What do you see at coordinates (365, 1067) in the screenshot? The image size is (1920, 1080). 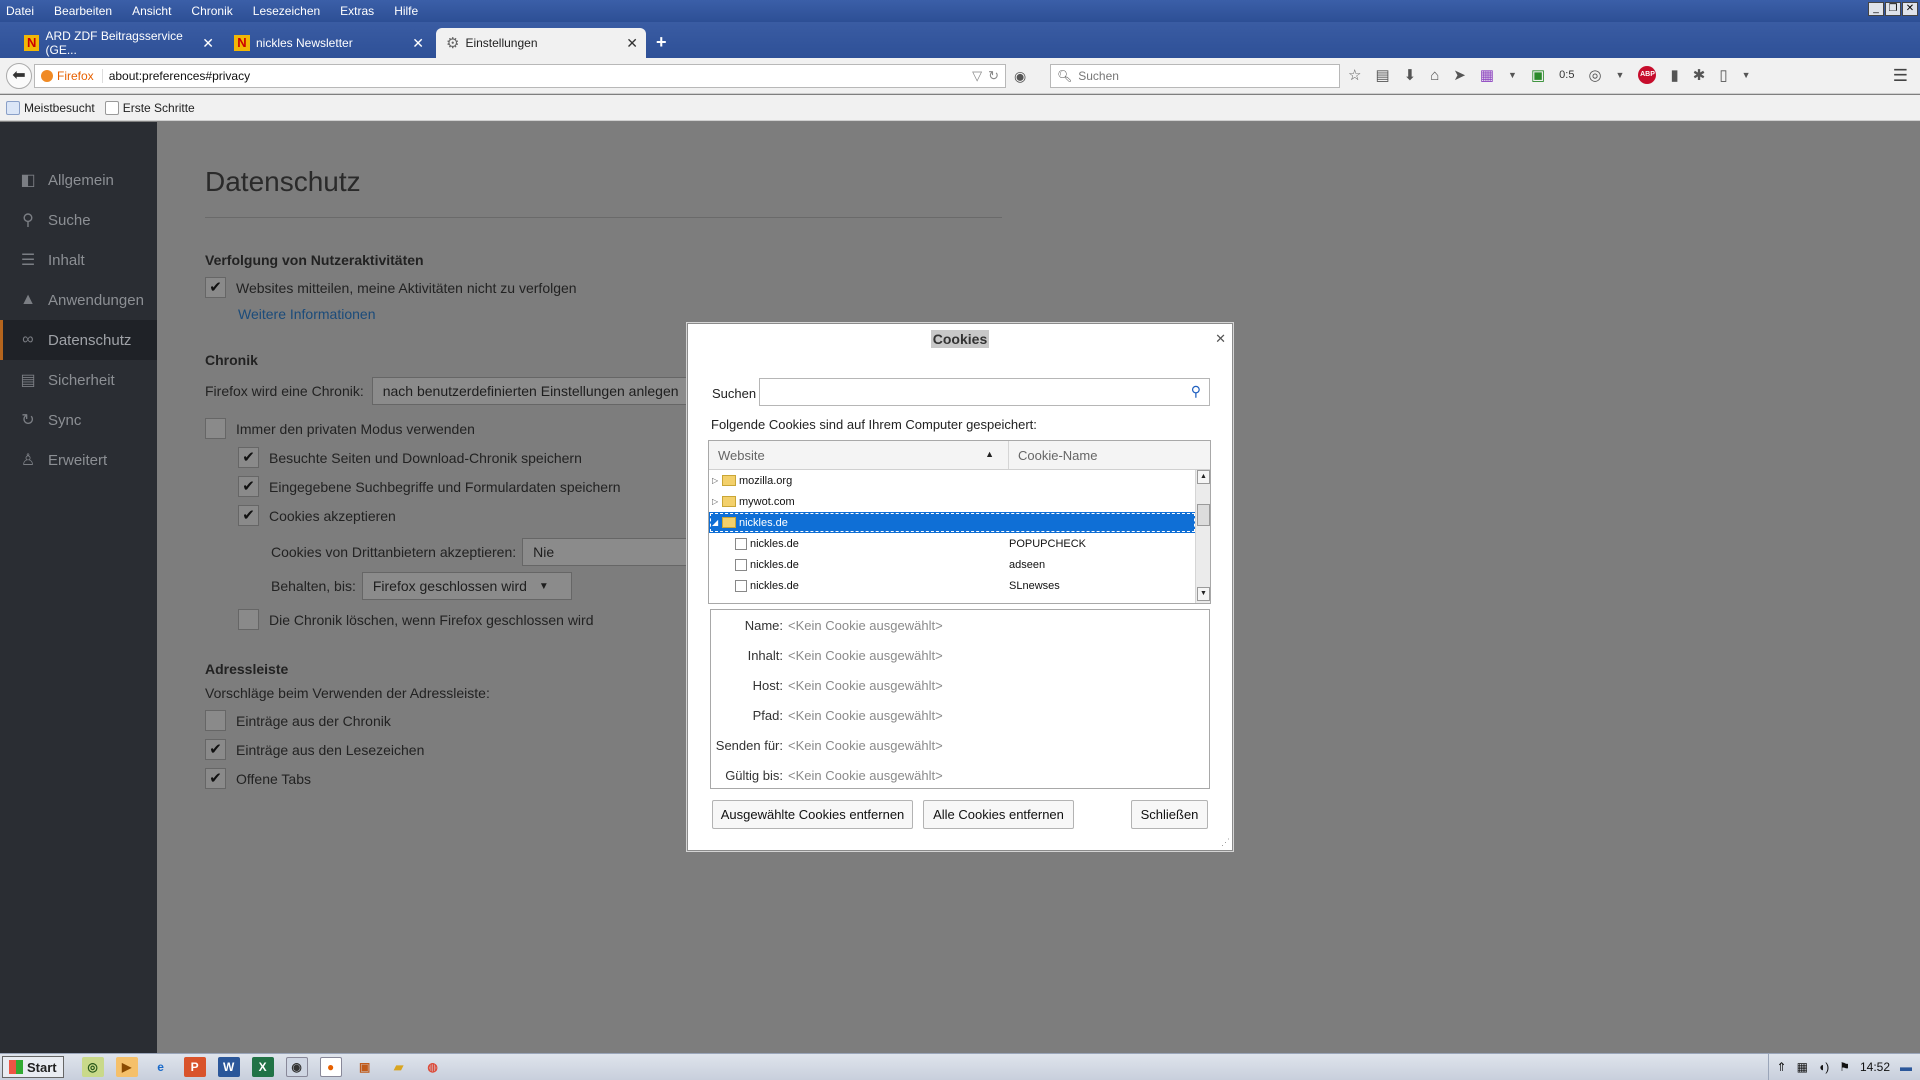 I see `app-icon: ▣` at bounding box center [365, 1067].